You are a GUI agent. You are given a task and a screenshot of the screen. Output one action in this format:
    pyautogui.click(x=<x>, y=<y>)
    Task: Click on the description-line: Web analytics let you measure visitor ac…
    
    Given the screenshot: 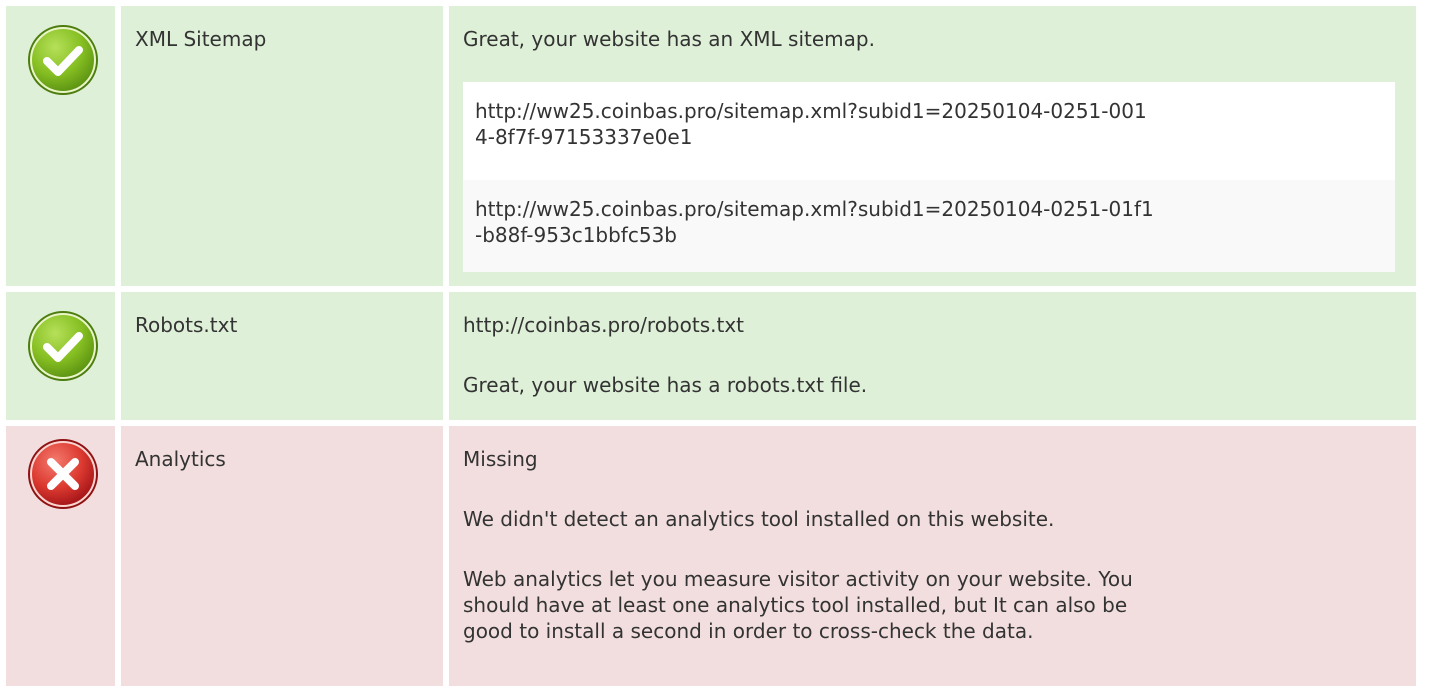 What is the action you would take?
    pyautogui.click(x=798, y=579)
    